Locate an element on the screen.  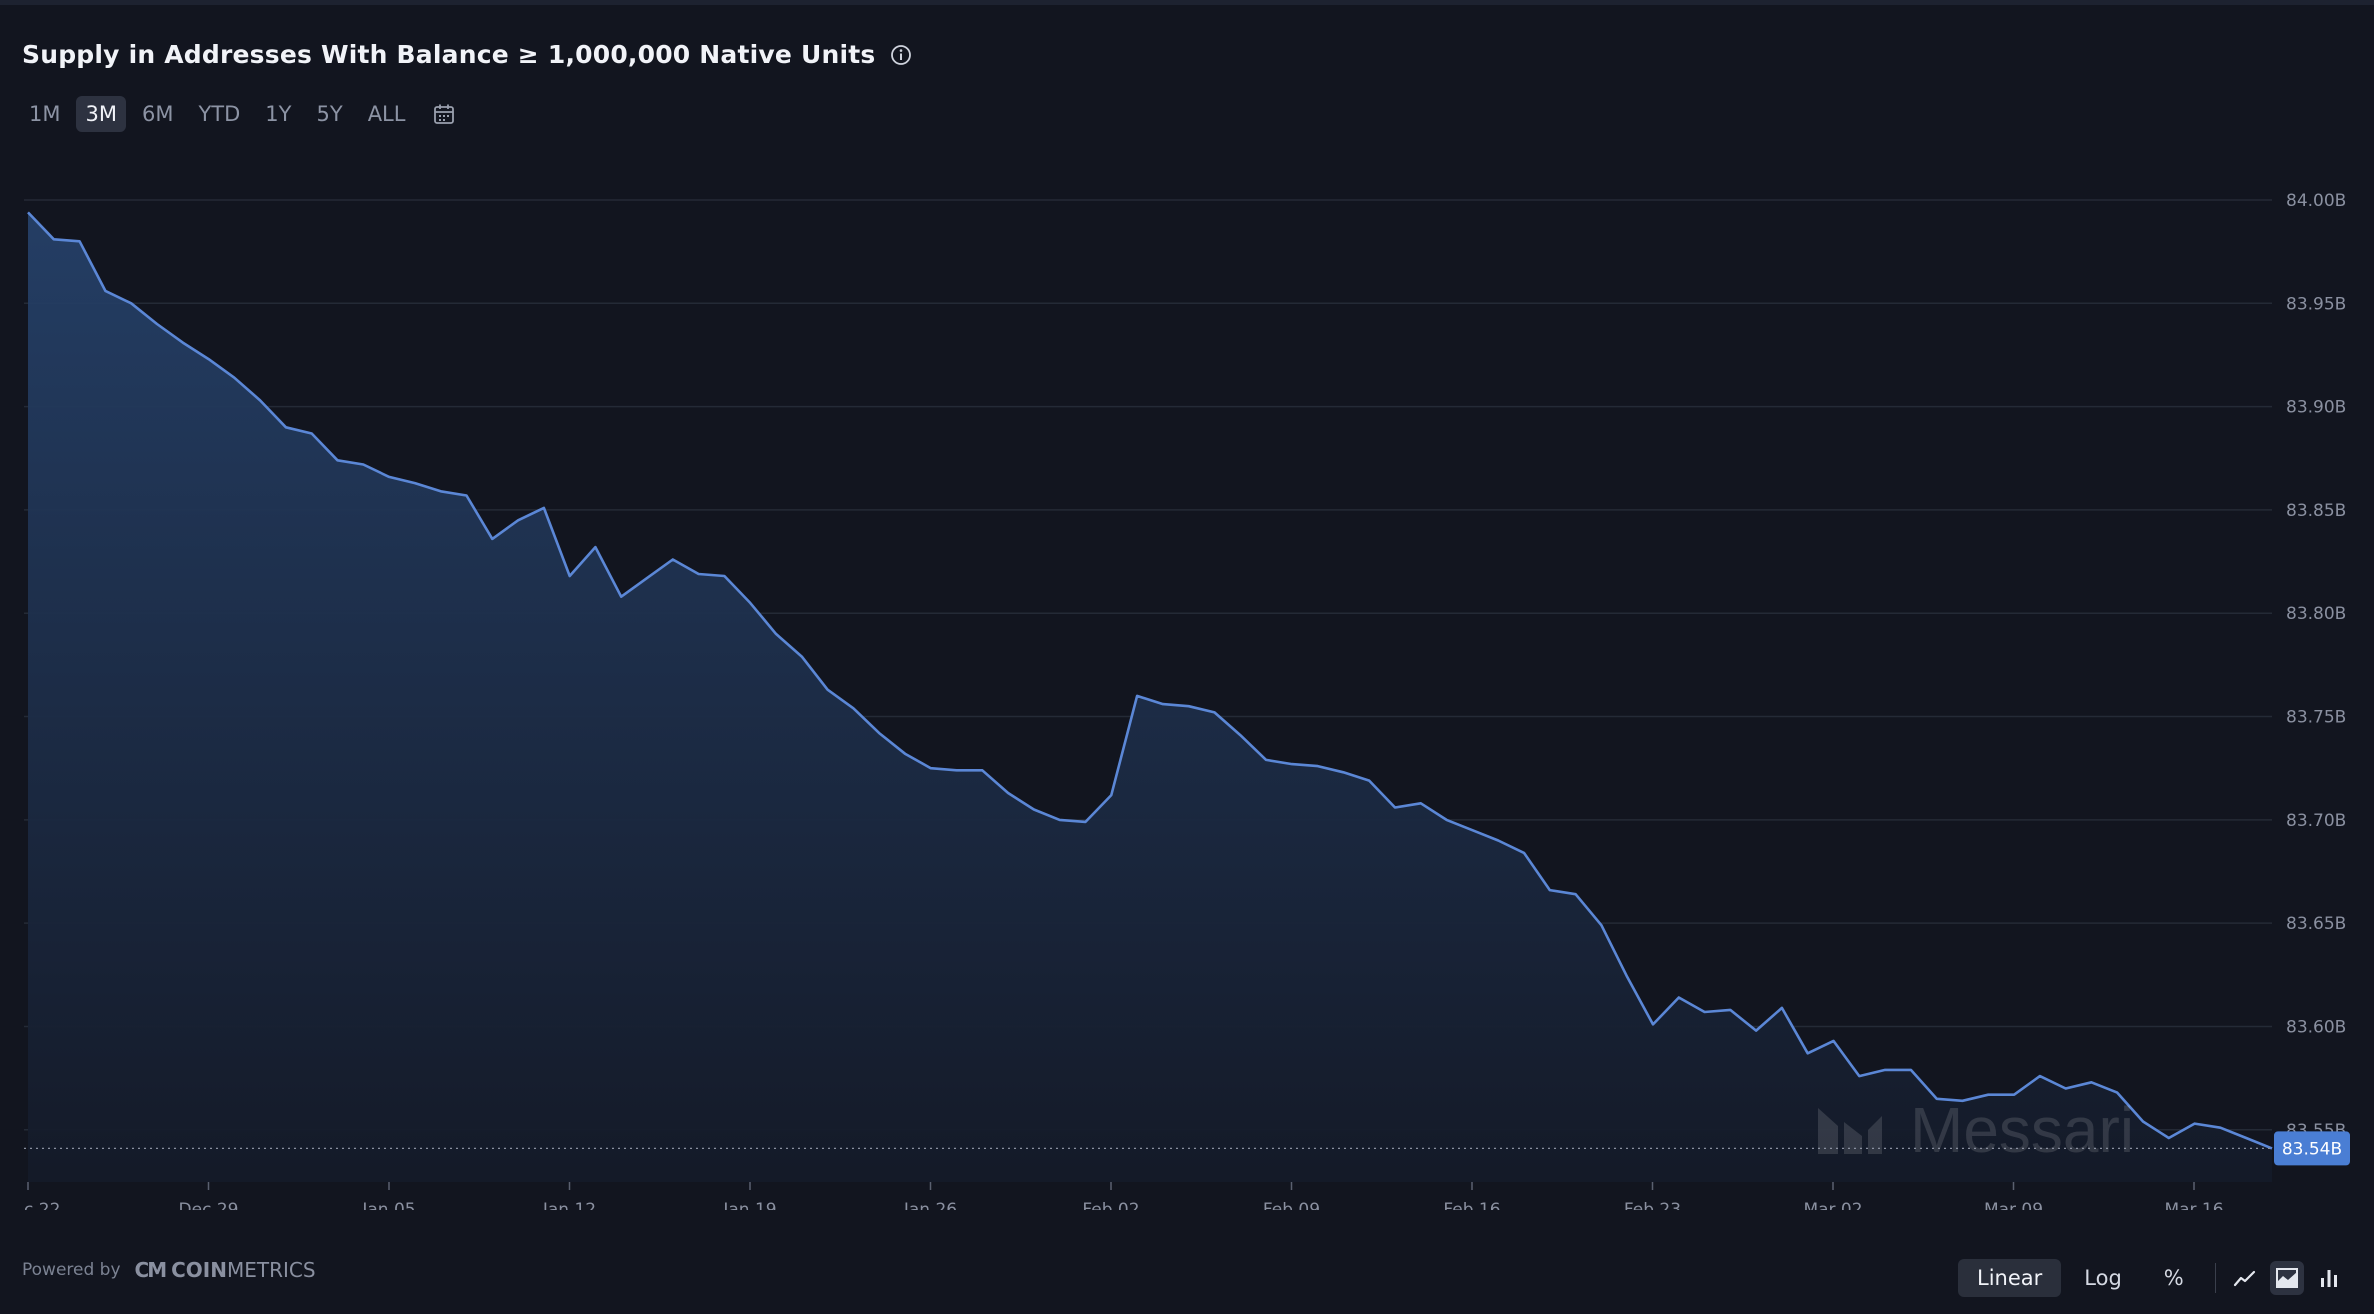
x-tick-label: Jan 05 is located at coordinates (388, 1205).